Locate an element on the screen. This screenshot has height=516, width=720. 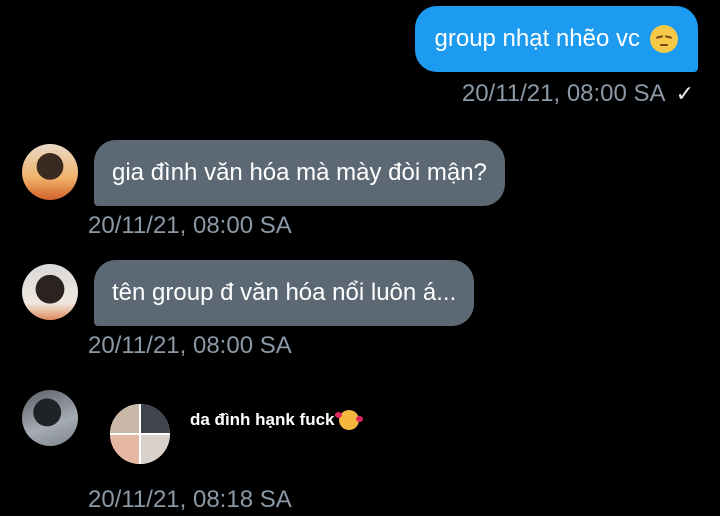
message-timestamp: 20/11/21, 08:00 SA ✓ is located at coordinates (578, 94).